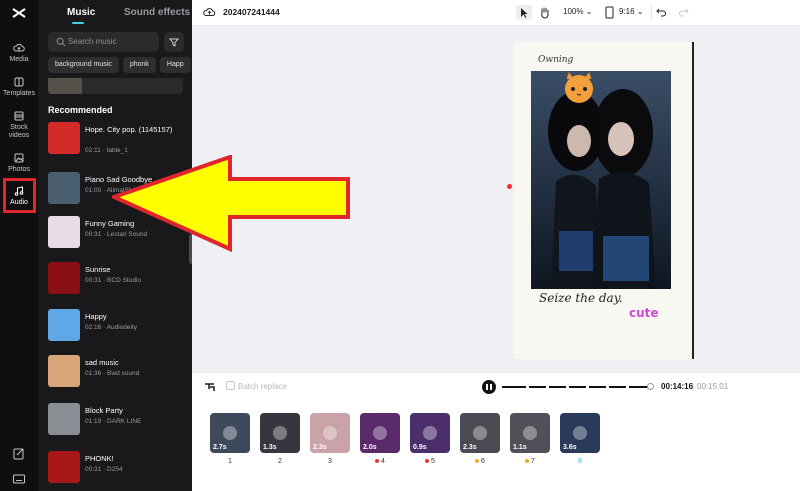 This screenshot has width=800, height=491. I want to click on clip-number-label: 6, so click(483, 461).